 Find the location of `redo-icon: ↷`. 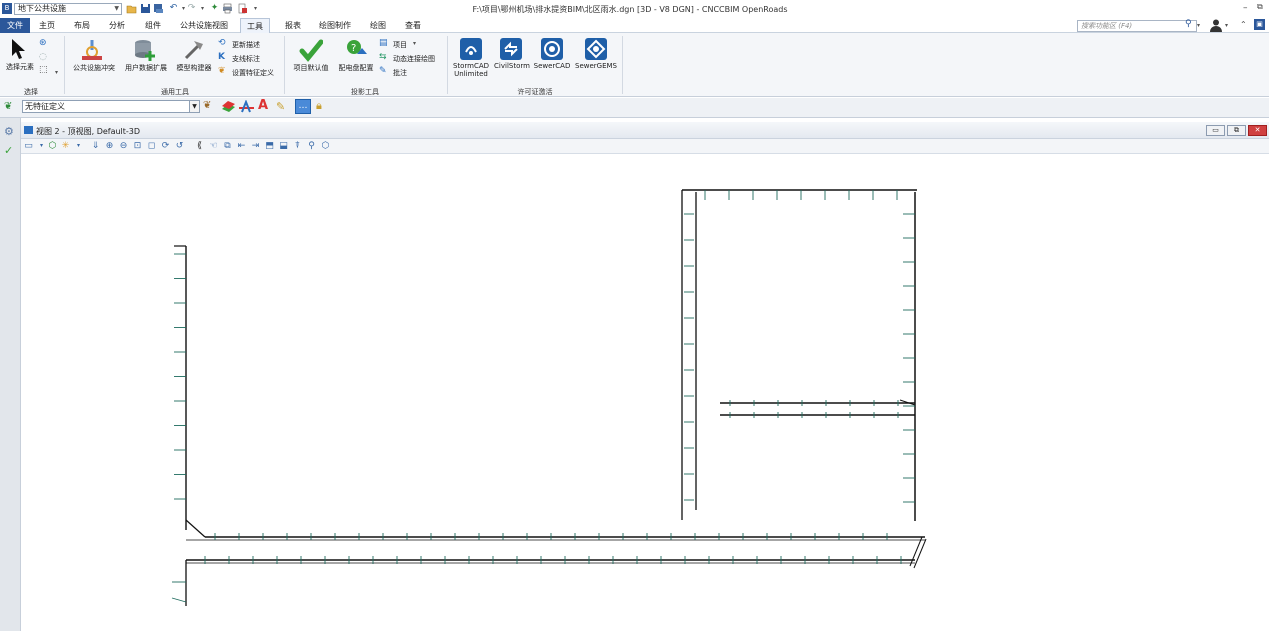

redo-icon: ↷ is located at coordinates (191, 8).